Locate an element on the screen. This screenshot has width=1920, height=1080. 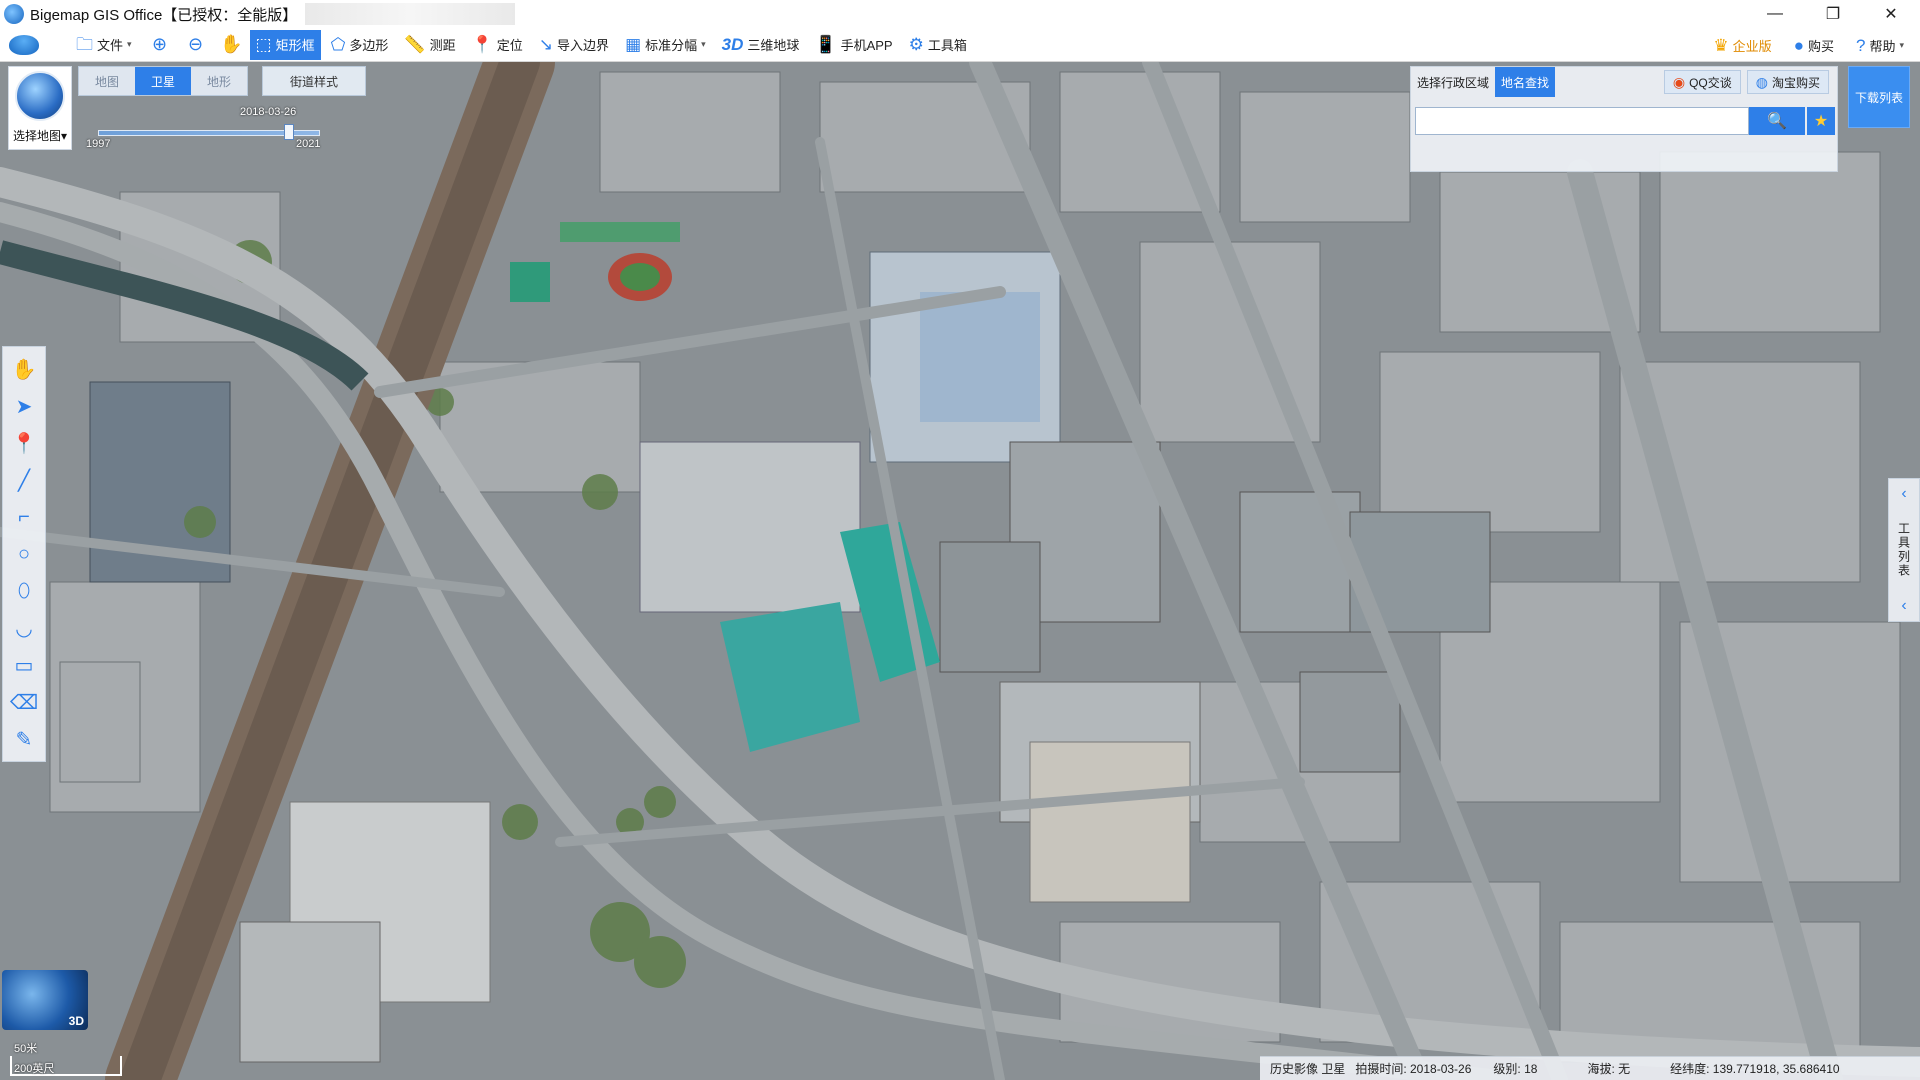
hand-tool: ✋ is located at coordinates (24, 369).